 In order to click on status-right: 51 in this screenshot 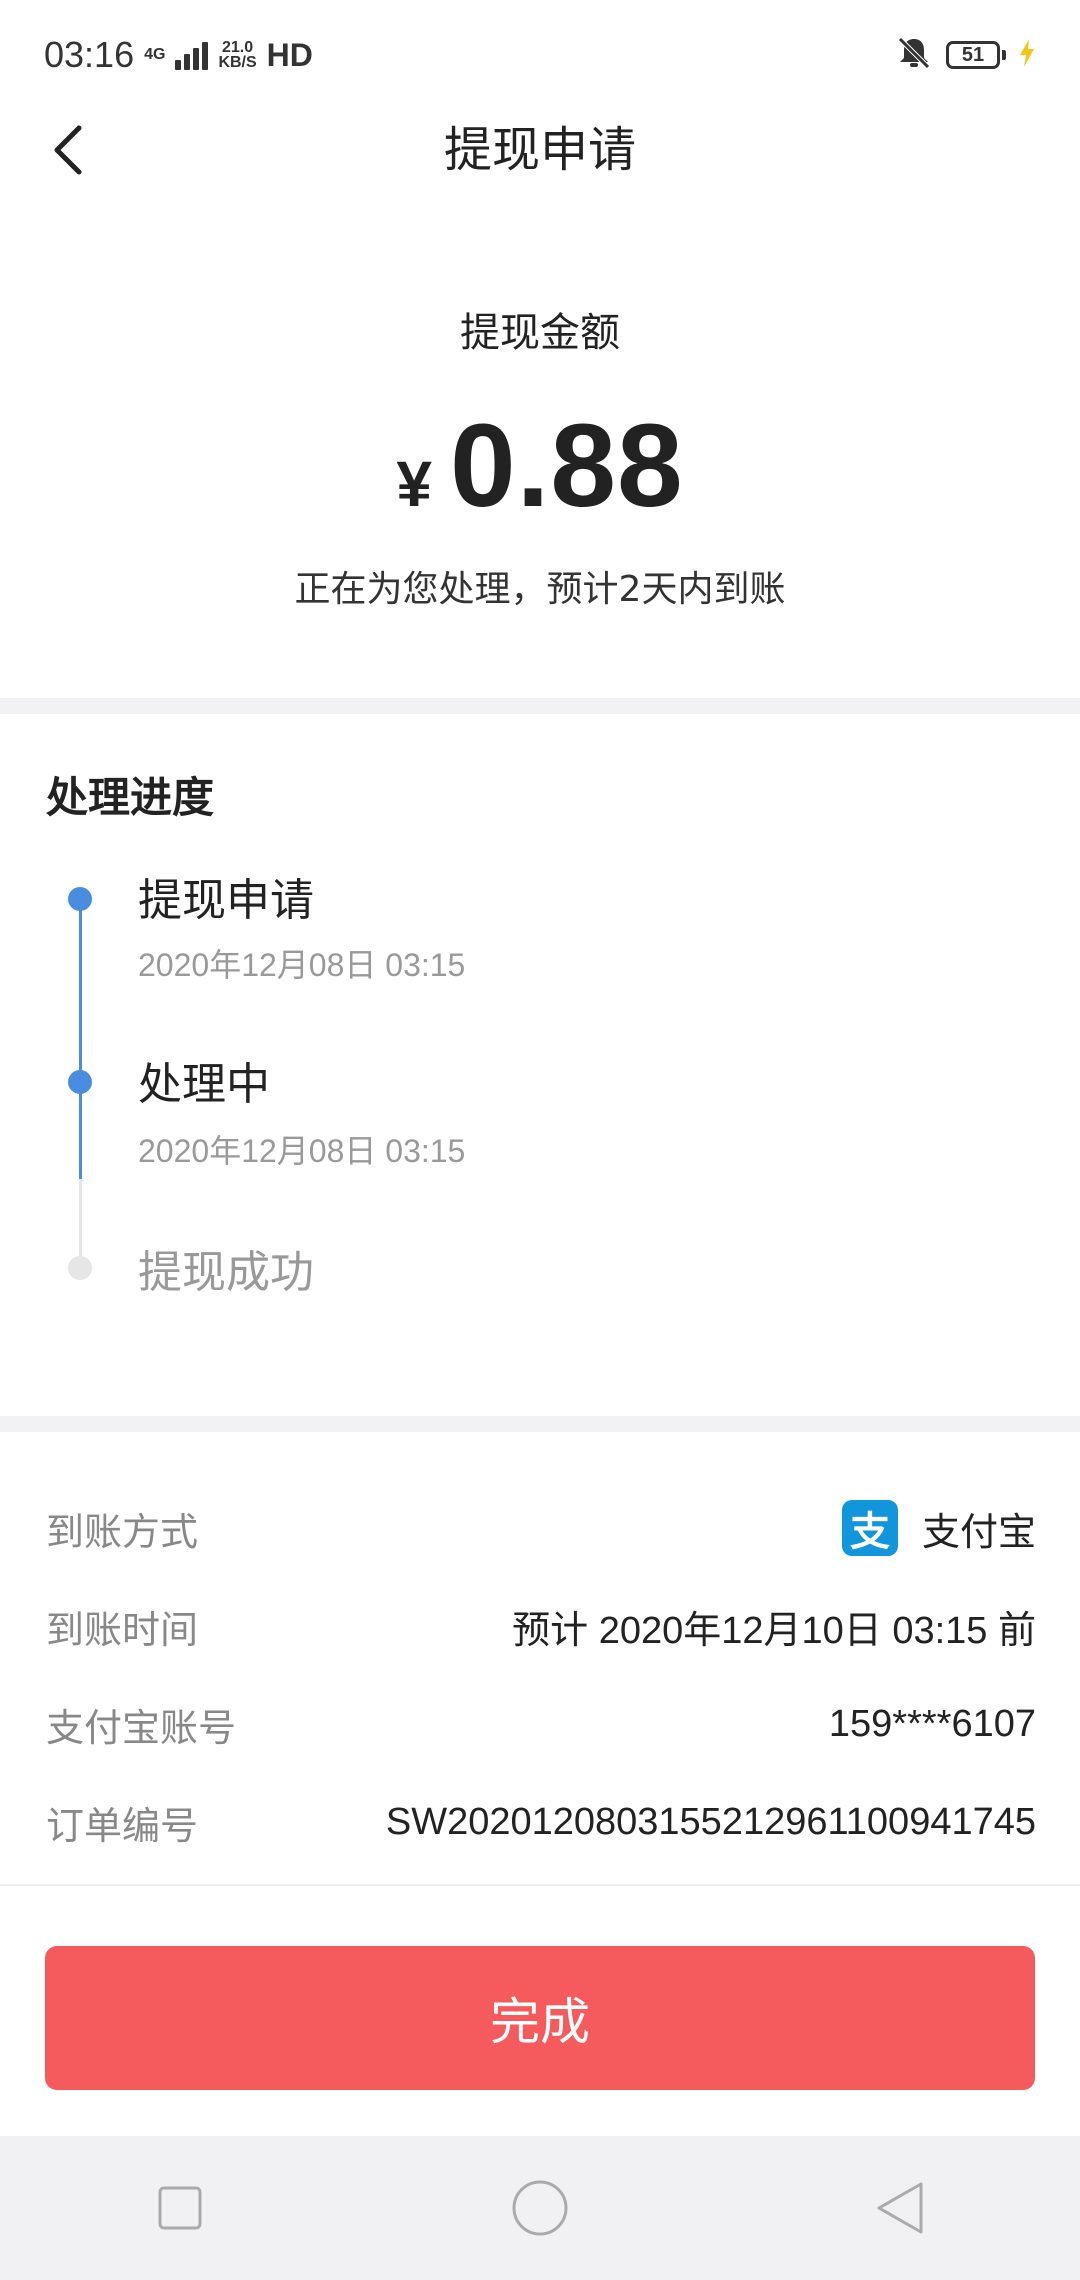, I will do `click(965, 55)`.